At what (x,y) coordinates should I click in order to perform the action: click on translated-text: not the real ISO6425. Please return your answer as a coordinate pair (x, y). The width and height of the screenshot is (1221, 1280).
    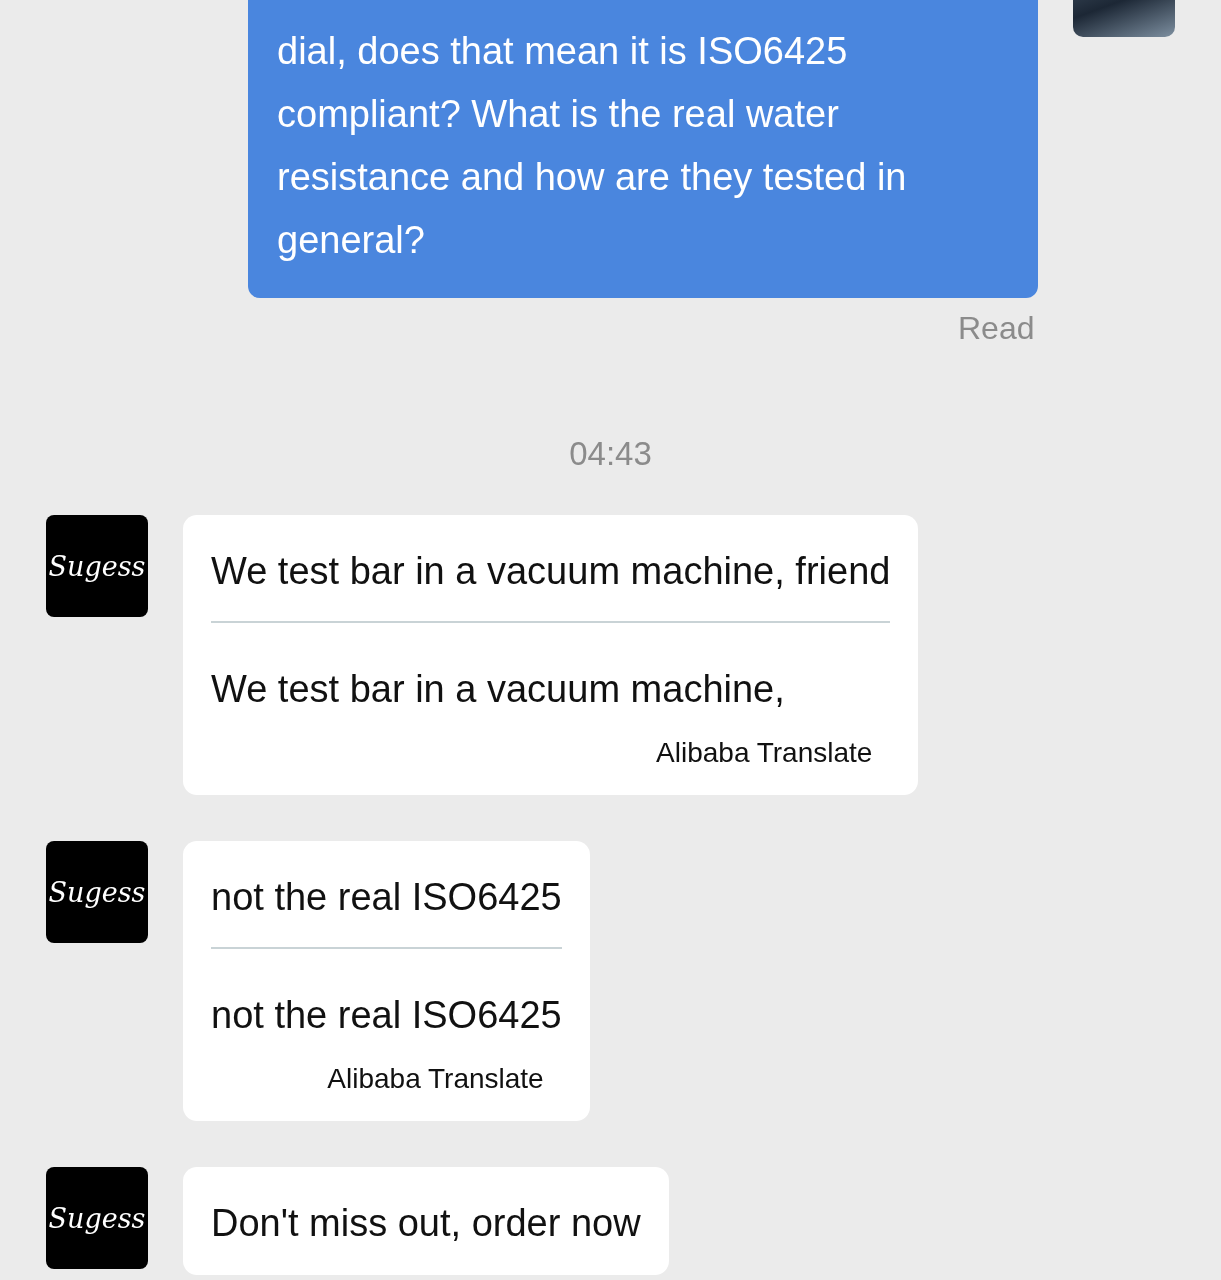
    Looking at the image, I should click on (386, 1015).